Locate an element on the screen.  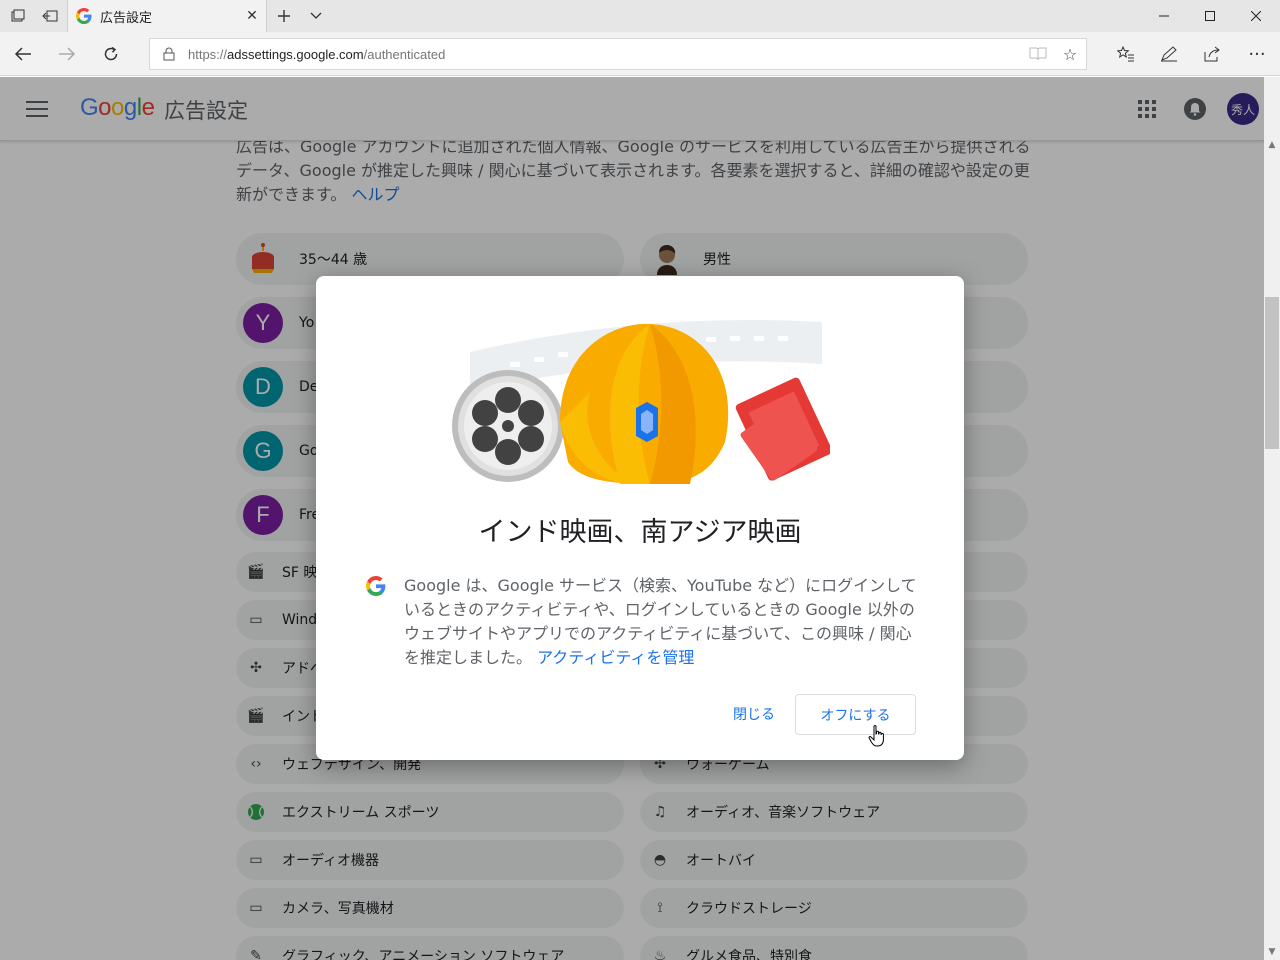
share-icon is located at coordinates (1212, 54).